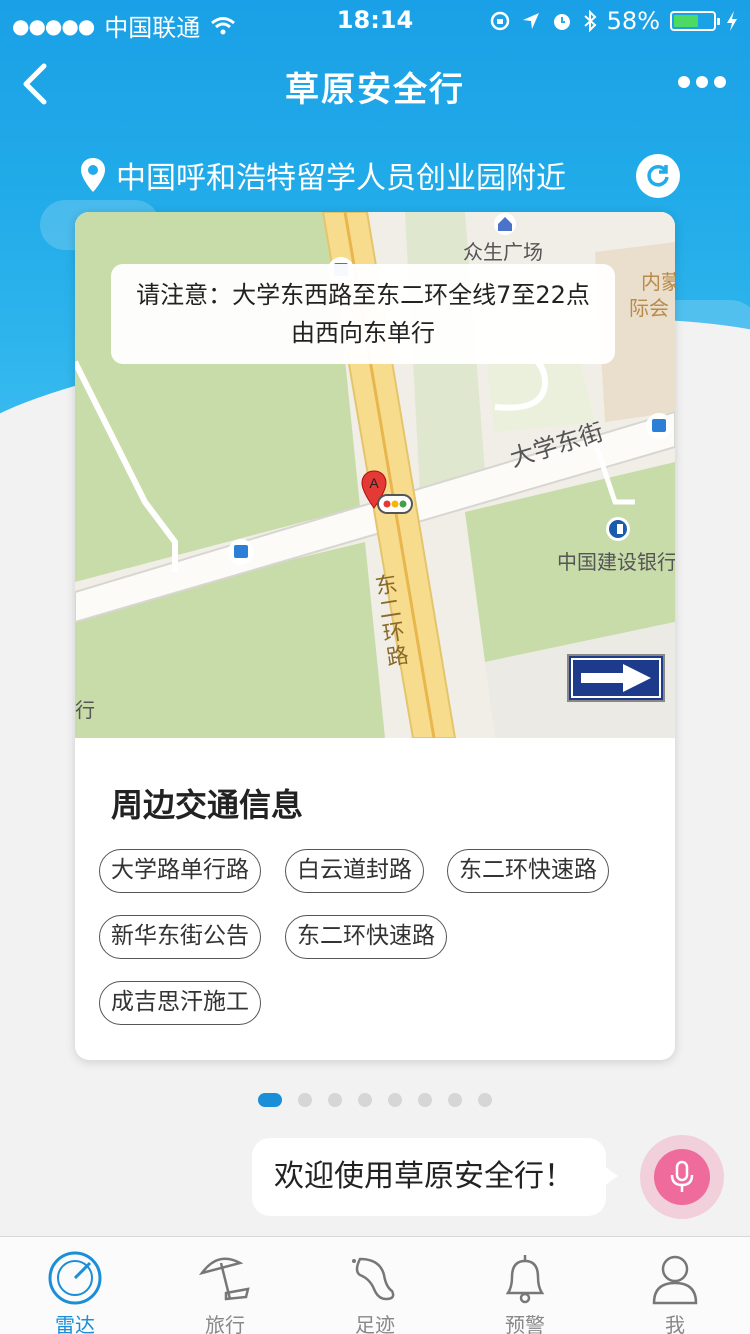  What do you see at coordinates (375, 21) in the screenshot?
I see `status-bar: ●●●●● 中国联通 18:14 58%` at bounding box center [375, 21].